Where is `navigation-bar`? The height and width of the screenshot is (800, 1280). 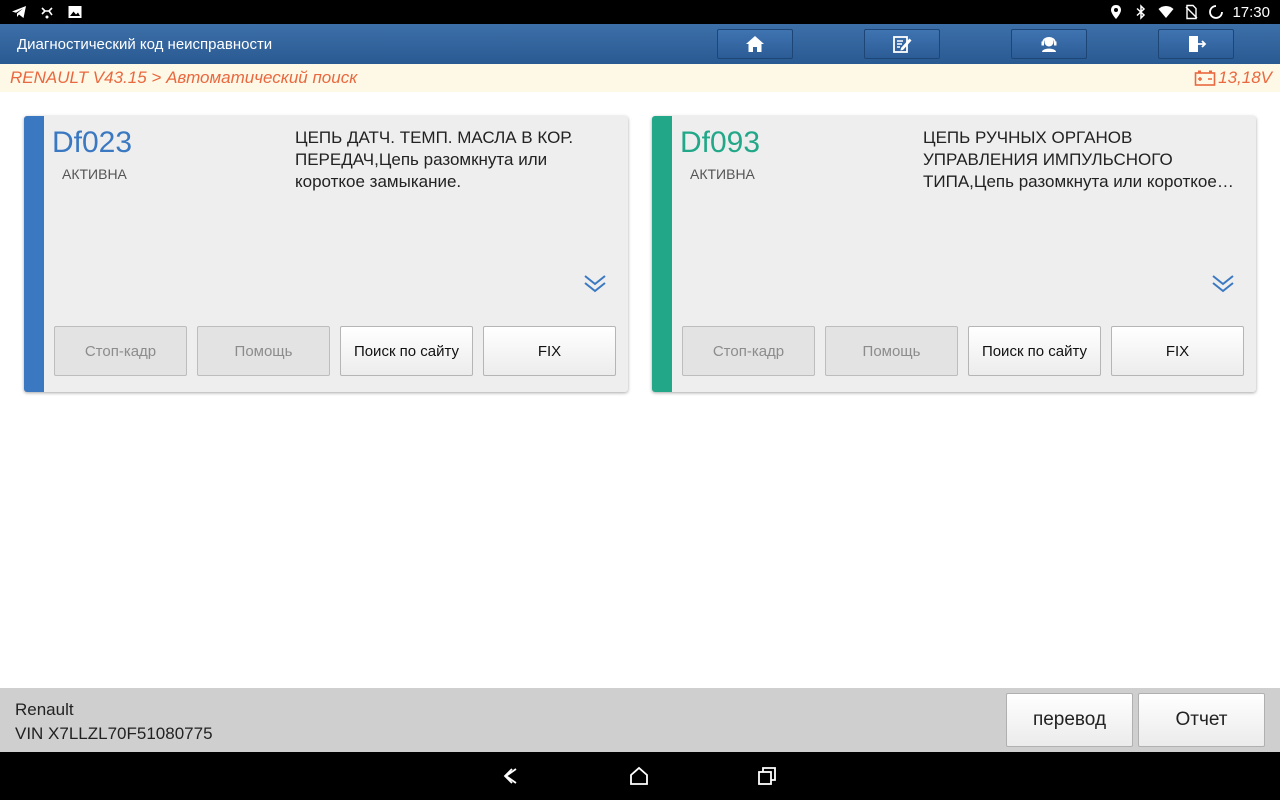
navigation-bar is located at coordinates (640, 776).